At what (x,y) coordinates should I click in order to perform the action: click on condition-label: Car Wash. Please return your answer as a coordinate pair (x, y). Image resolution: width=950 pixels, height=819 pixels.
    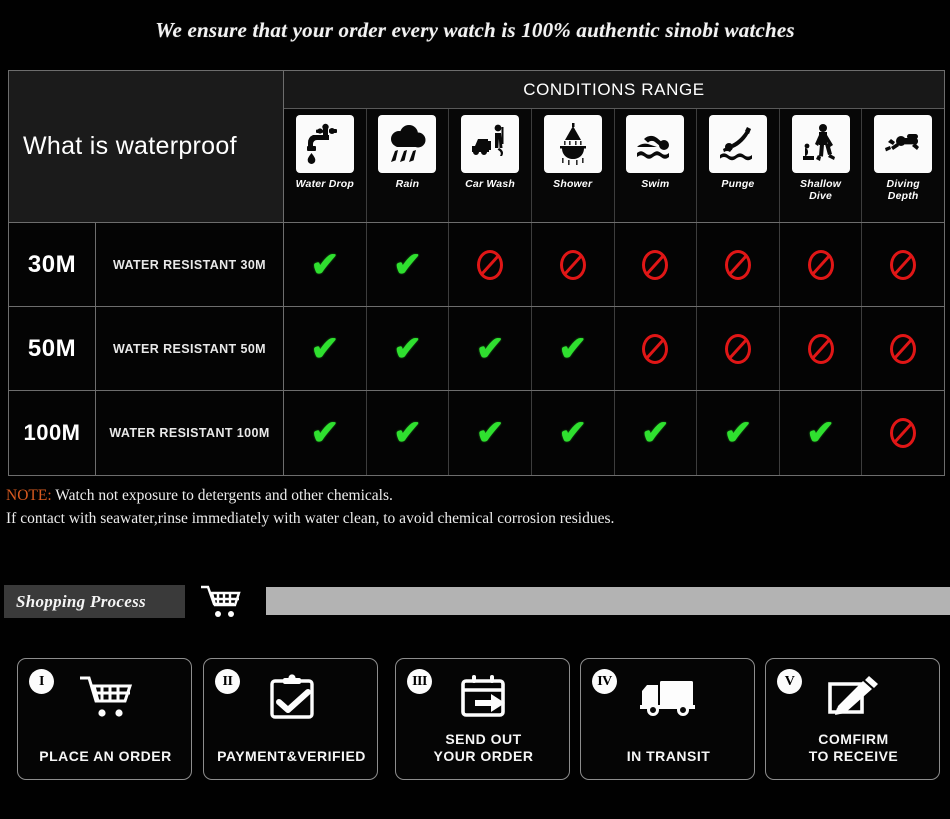
    Looking at the image, I should click on (490, 184).